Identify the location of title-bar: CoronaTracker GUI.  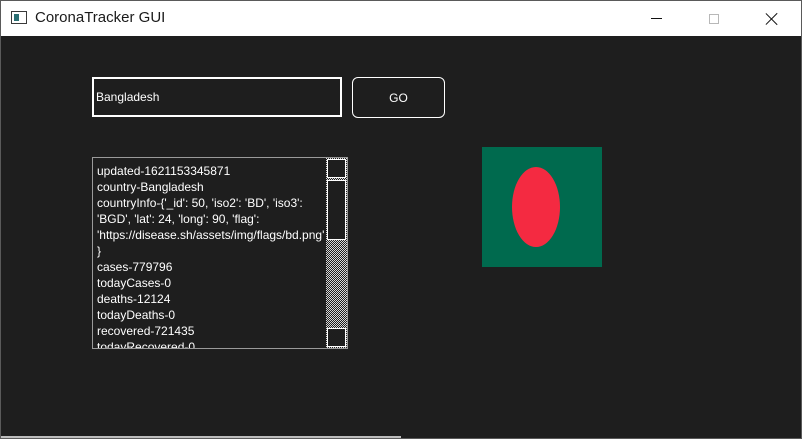
(401, 18).